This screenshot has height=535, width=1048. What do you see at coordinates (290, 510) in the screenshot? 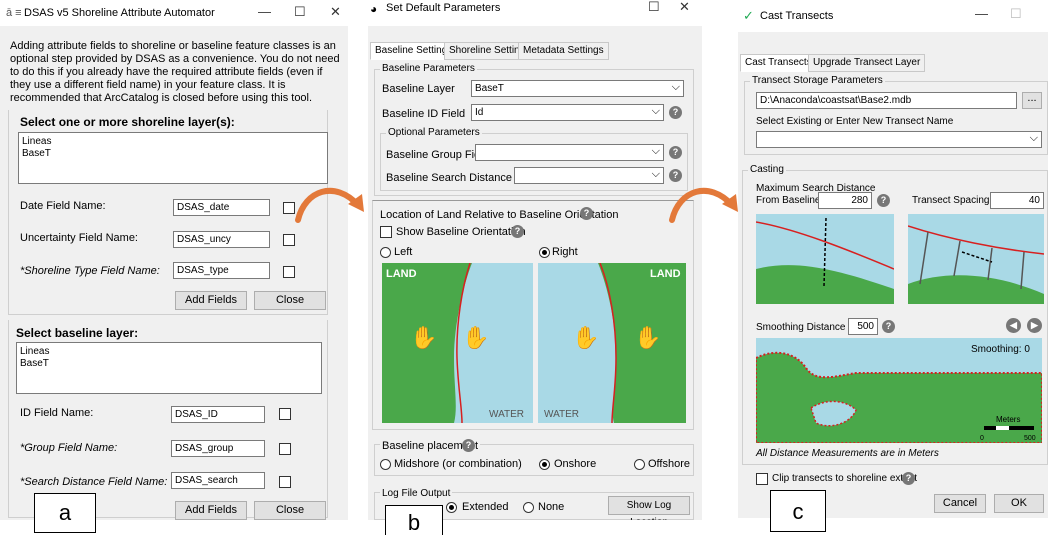
I see `close-button-2: Close` at bounding box center [290, 510].